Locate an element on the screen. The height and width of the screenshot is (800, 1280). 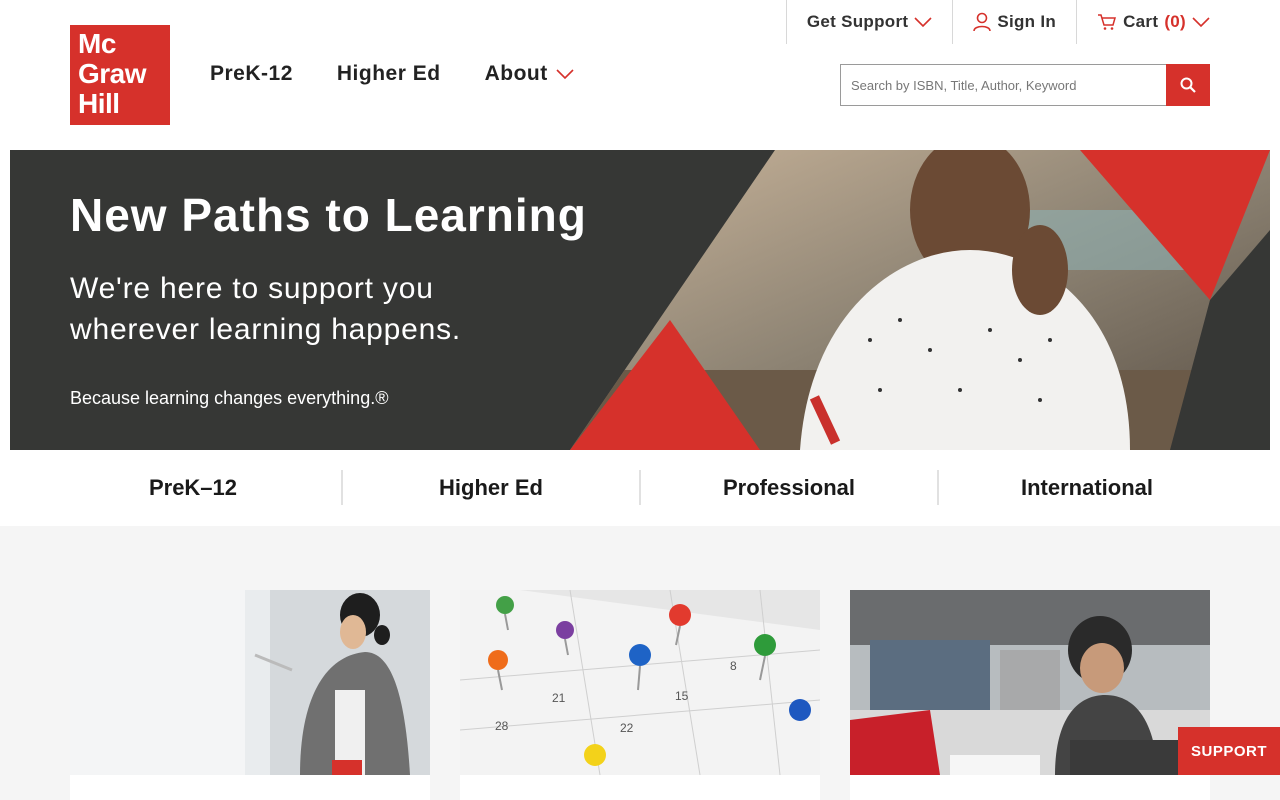
feature-card-calendar: 21 22 15 28 8 is located at coordinates (640, 694).